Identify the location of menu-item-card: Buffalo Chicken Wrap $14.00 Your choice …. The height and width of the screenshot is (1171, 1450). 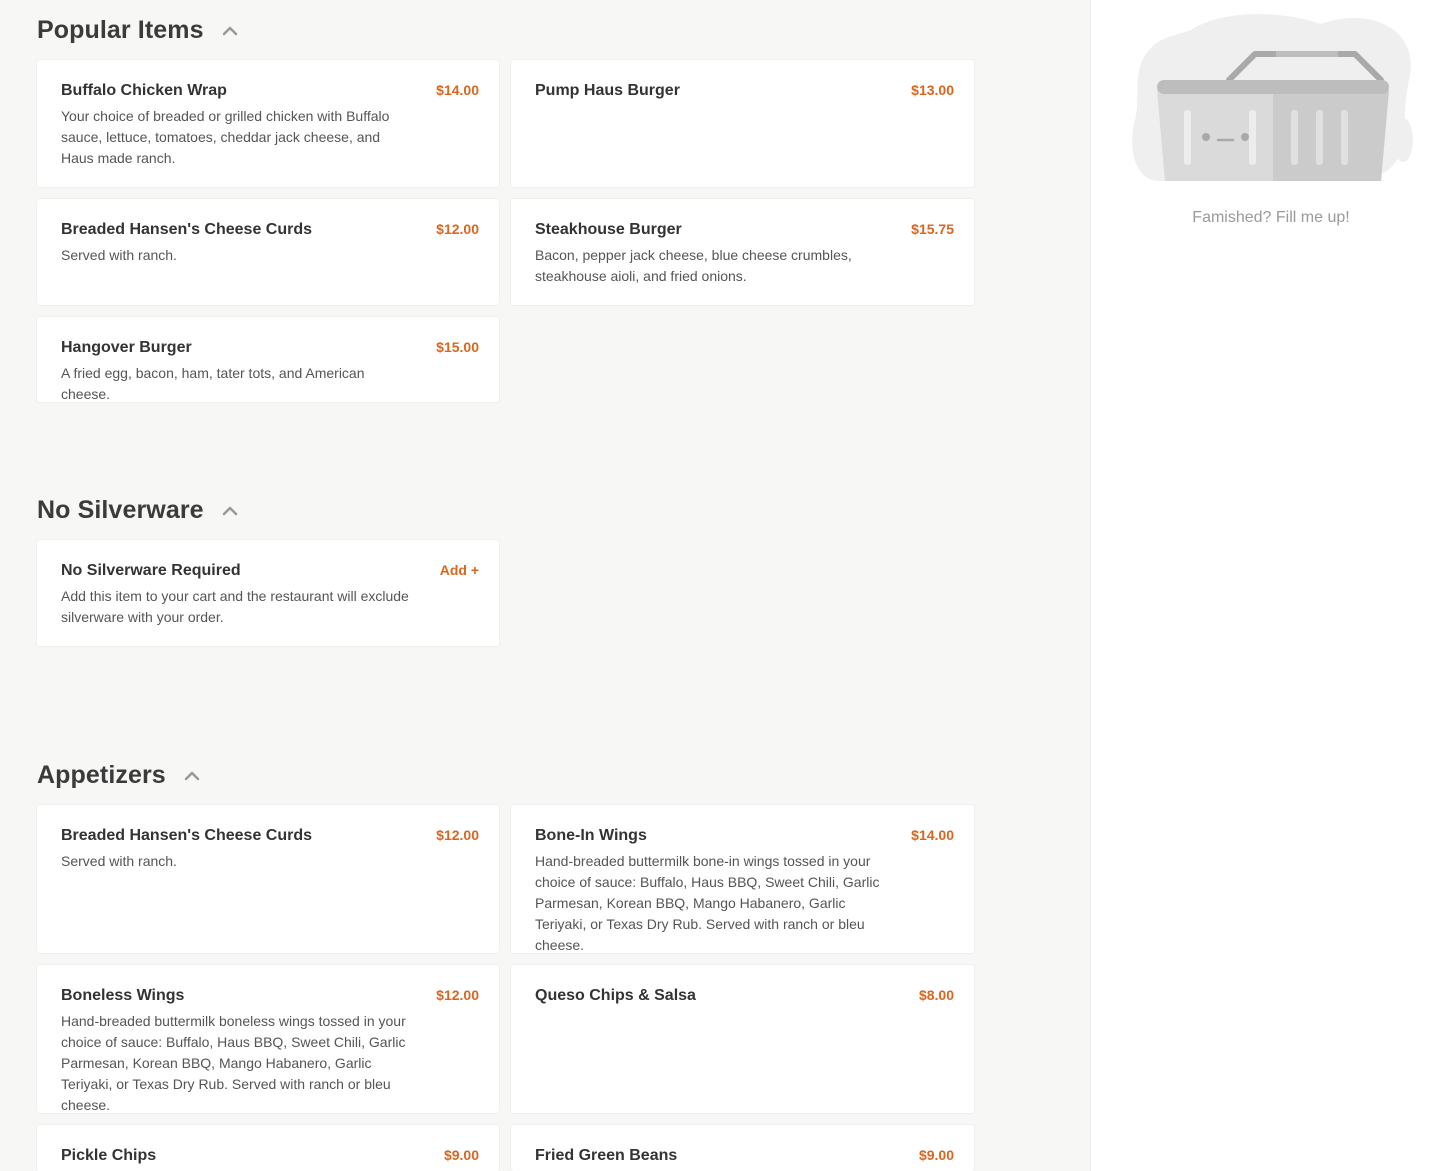
(268, 123).